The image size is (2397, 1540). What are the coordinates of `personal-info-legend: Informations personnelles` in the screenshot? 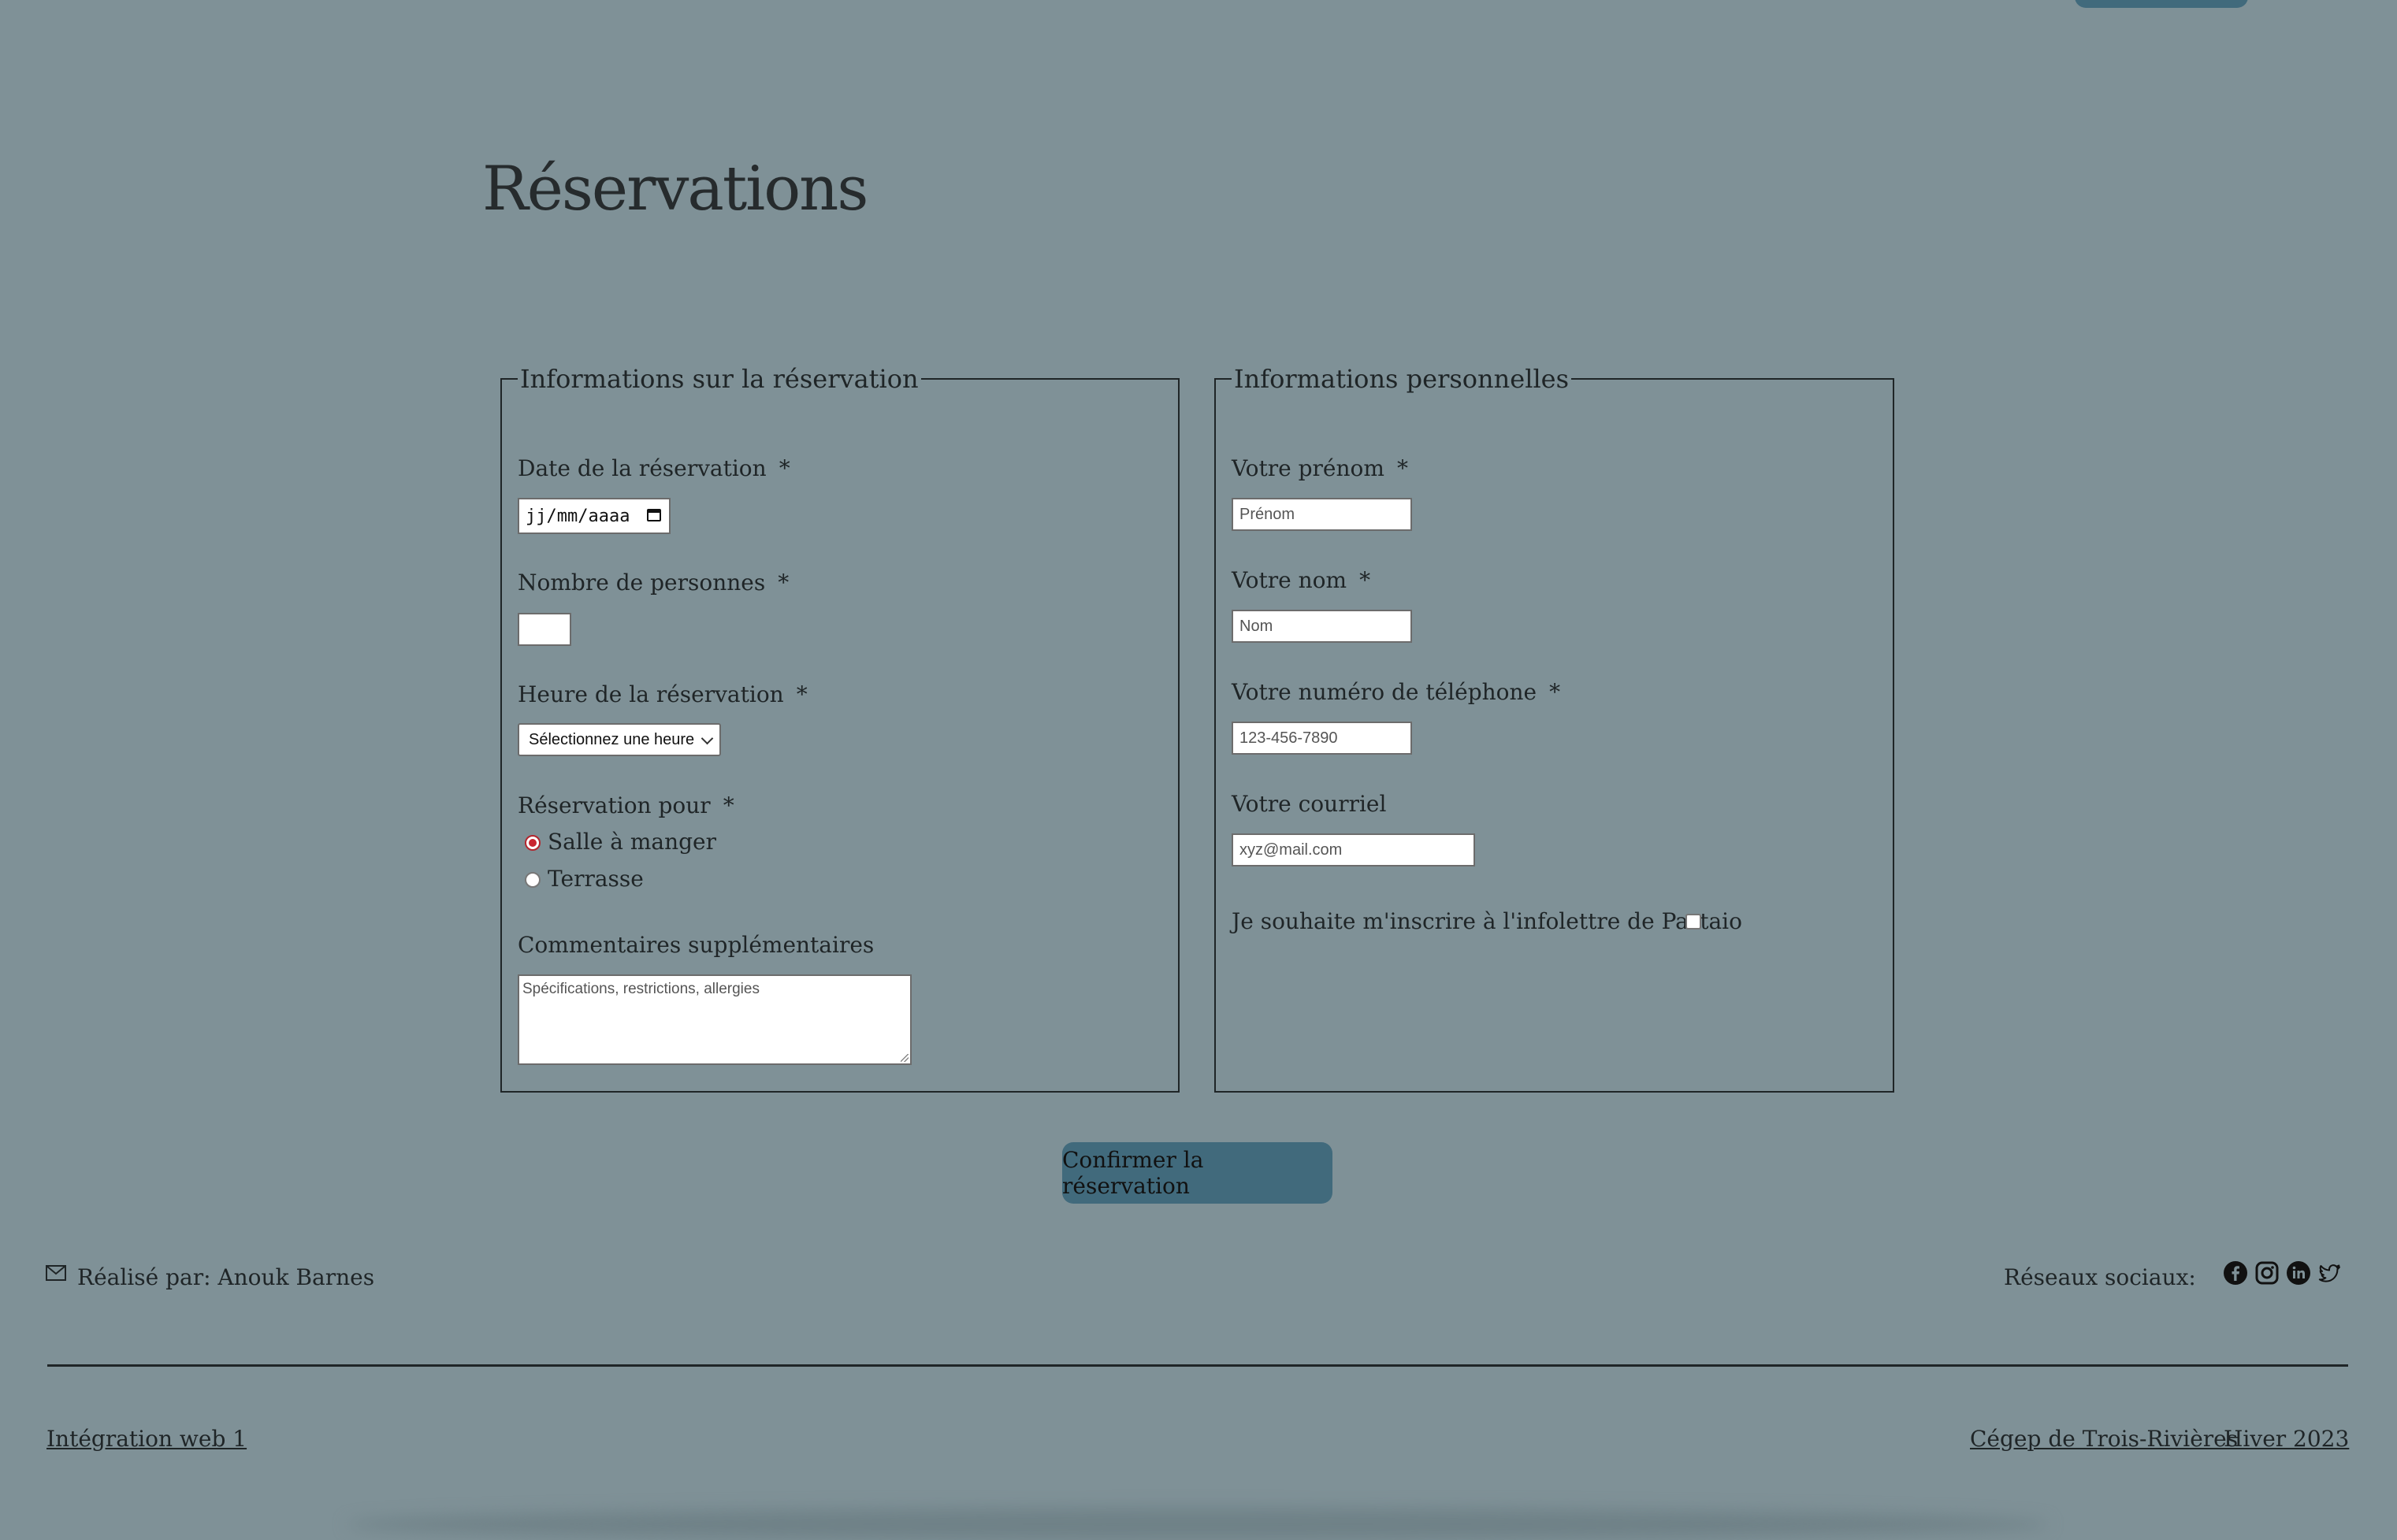 It's located at (1402, 379).